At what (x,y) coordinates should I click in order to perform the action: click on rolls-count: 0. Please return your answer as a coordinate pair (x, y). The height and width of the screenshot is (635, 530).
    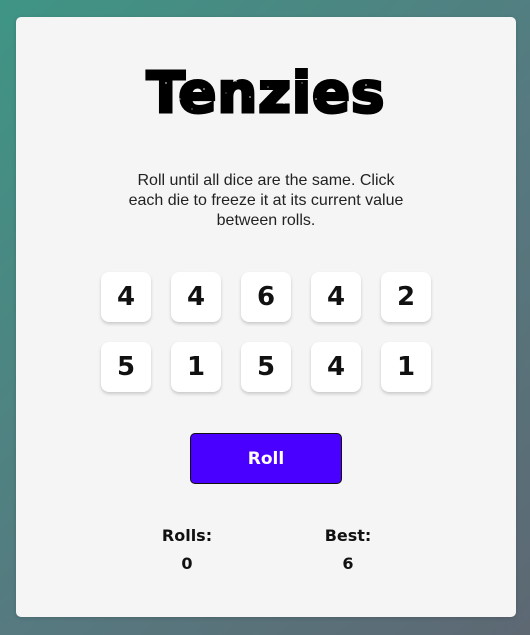
    Looking at the image, I should click on (187, 563).